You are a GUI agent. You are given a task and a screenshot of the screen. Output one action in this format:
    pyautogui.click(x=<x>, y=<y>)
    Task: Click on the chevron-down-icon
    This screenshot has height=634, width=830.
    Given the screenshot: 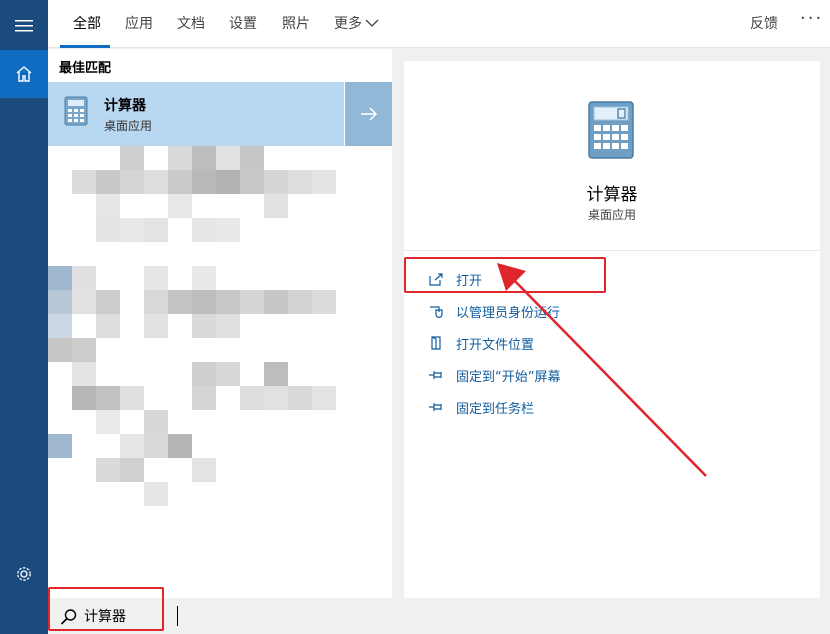 What is the action you would take?
    pyautogui.click(x=372, y=23)
    